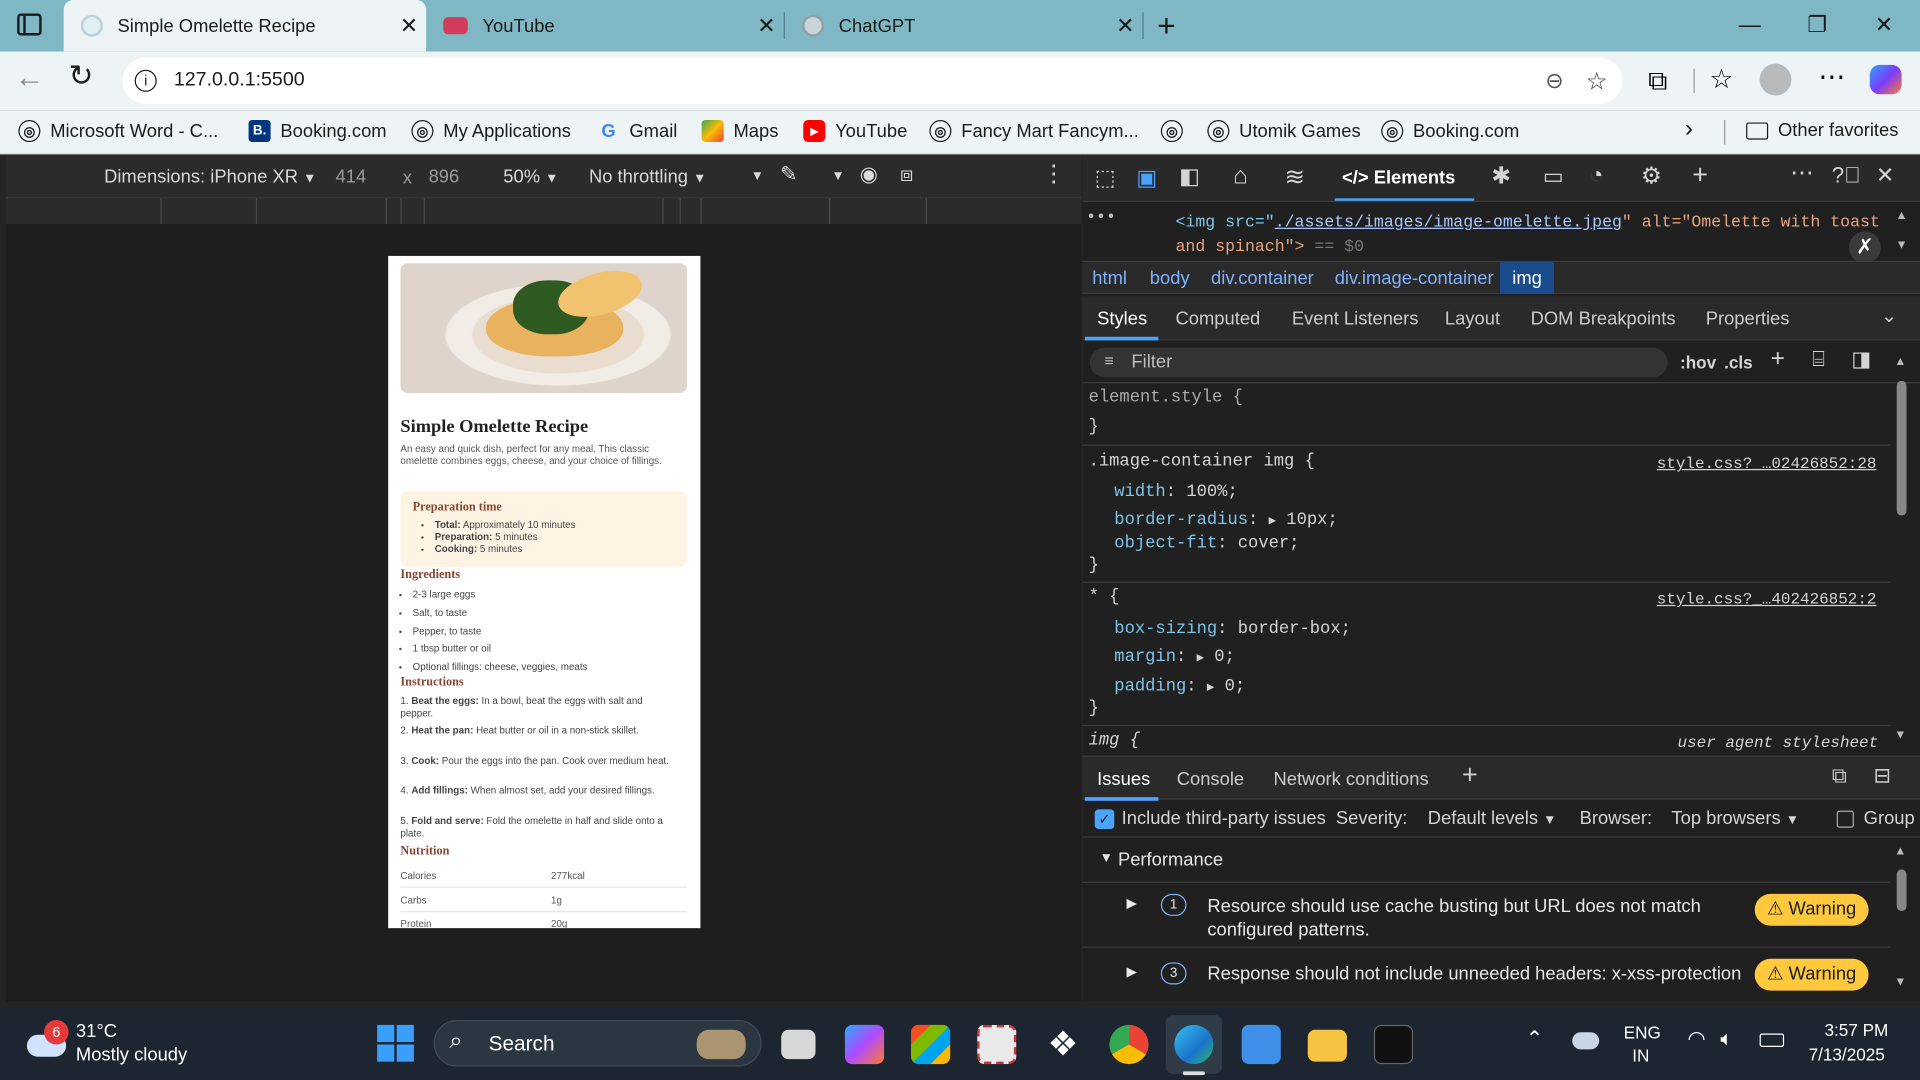 The image size is (1920, 1080). Describe the element at coordinates (124, 1045) in the screenshot. I see `weather-widget: 6 31°C Mostly cloudy` at that location.